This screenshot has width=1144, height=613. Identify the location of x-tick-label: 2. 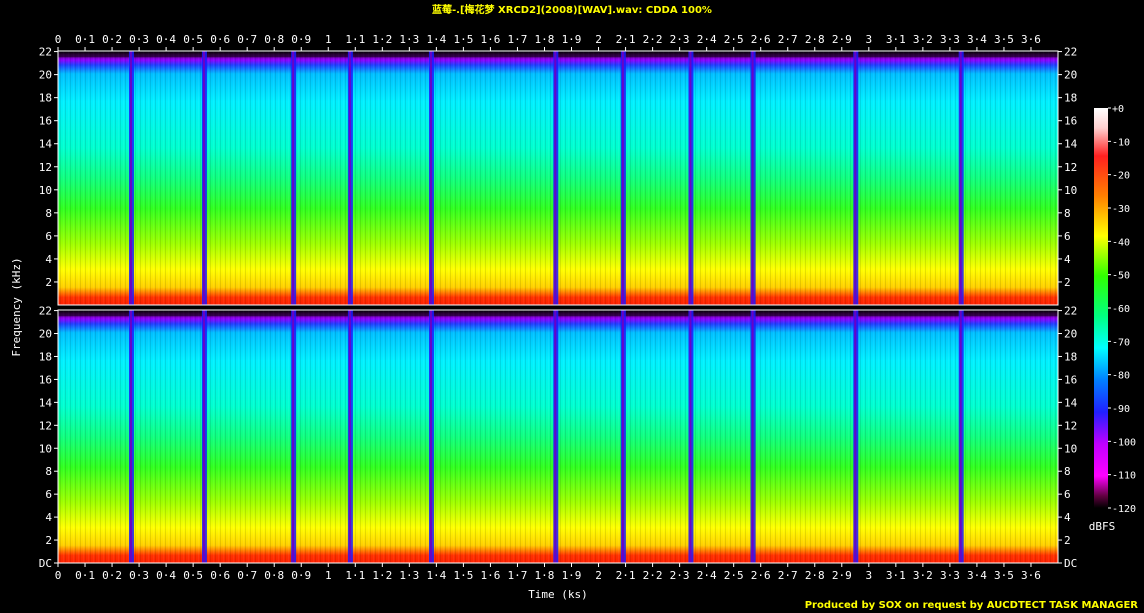
(598, 575).